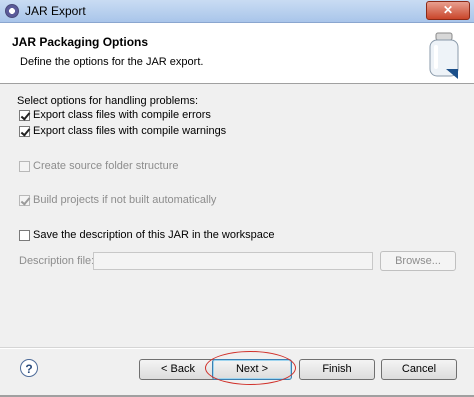 Image resolution: width=474 pixels, height=397 pixels. I want to click on description-file-field, so click(233, 261).